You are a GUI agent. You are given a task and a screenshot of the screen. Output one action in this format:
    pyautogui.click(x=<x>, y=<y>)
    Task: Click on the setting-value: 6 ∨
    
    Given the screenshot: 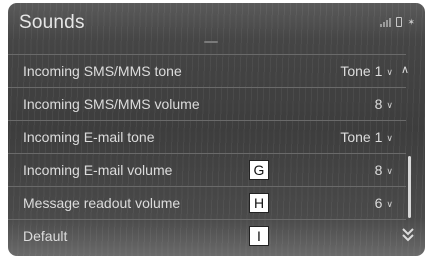 What is the action you would take?
    pyautogui.click(x=384, y=203)
    